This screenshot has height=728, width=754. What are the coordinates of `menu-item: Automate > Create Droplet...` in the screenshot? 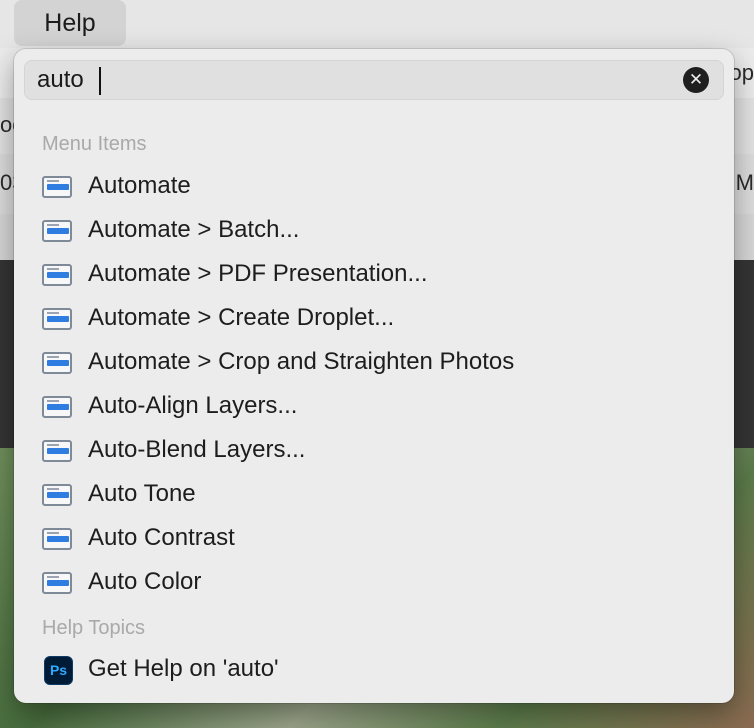 It's located at (382, 319).